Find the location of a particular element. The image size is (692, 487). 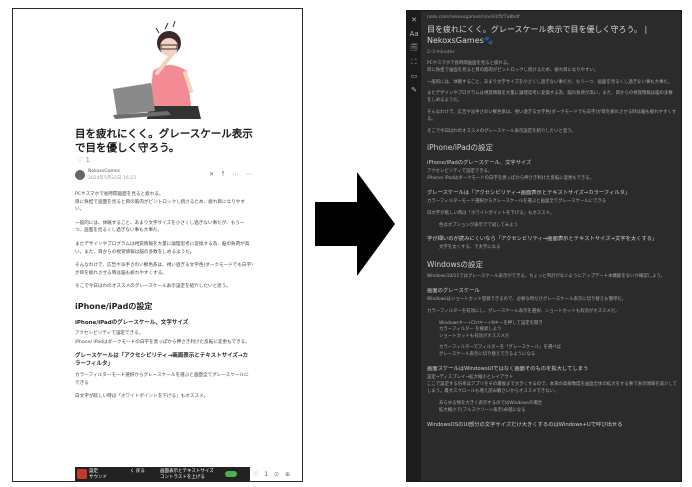

author-name: NekoxsGames is located at coordinates (104, 171).